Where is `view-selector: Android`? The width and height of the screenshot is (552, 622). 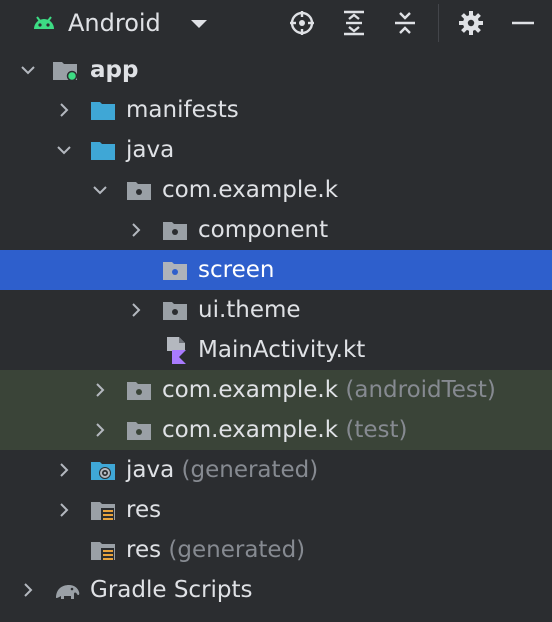 view-selector: Android is located at coordinates (114, 23).